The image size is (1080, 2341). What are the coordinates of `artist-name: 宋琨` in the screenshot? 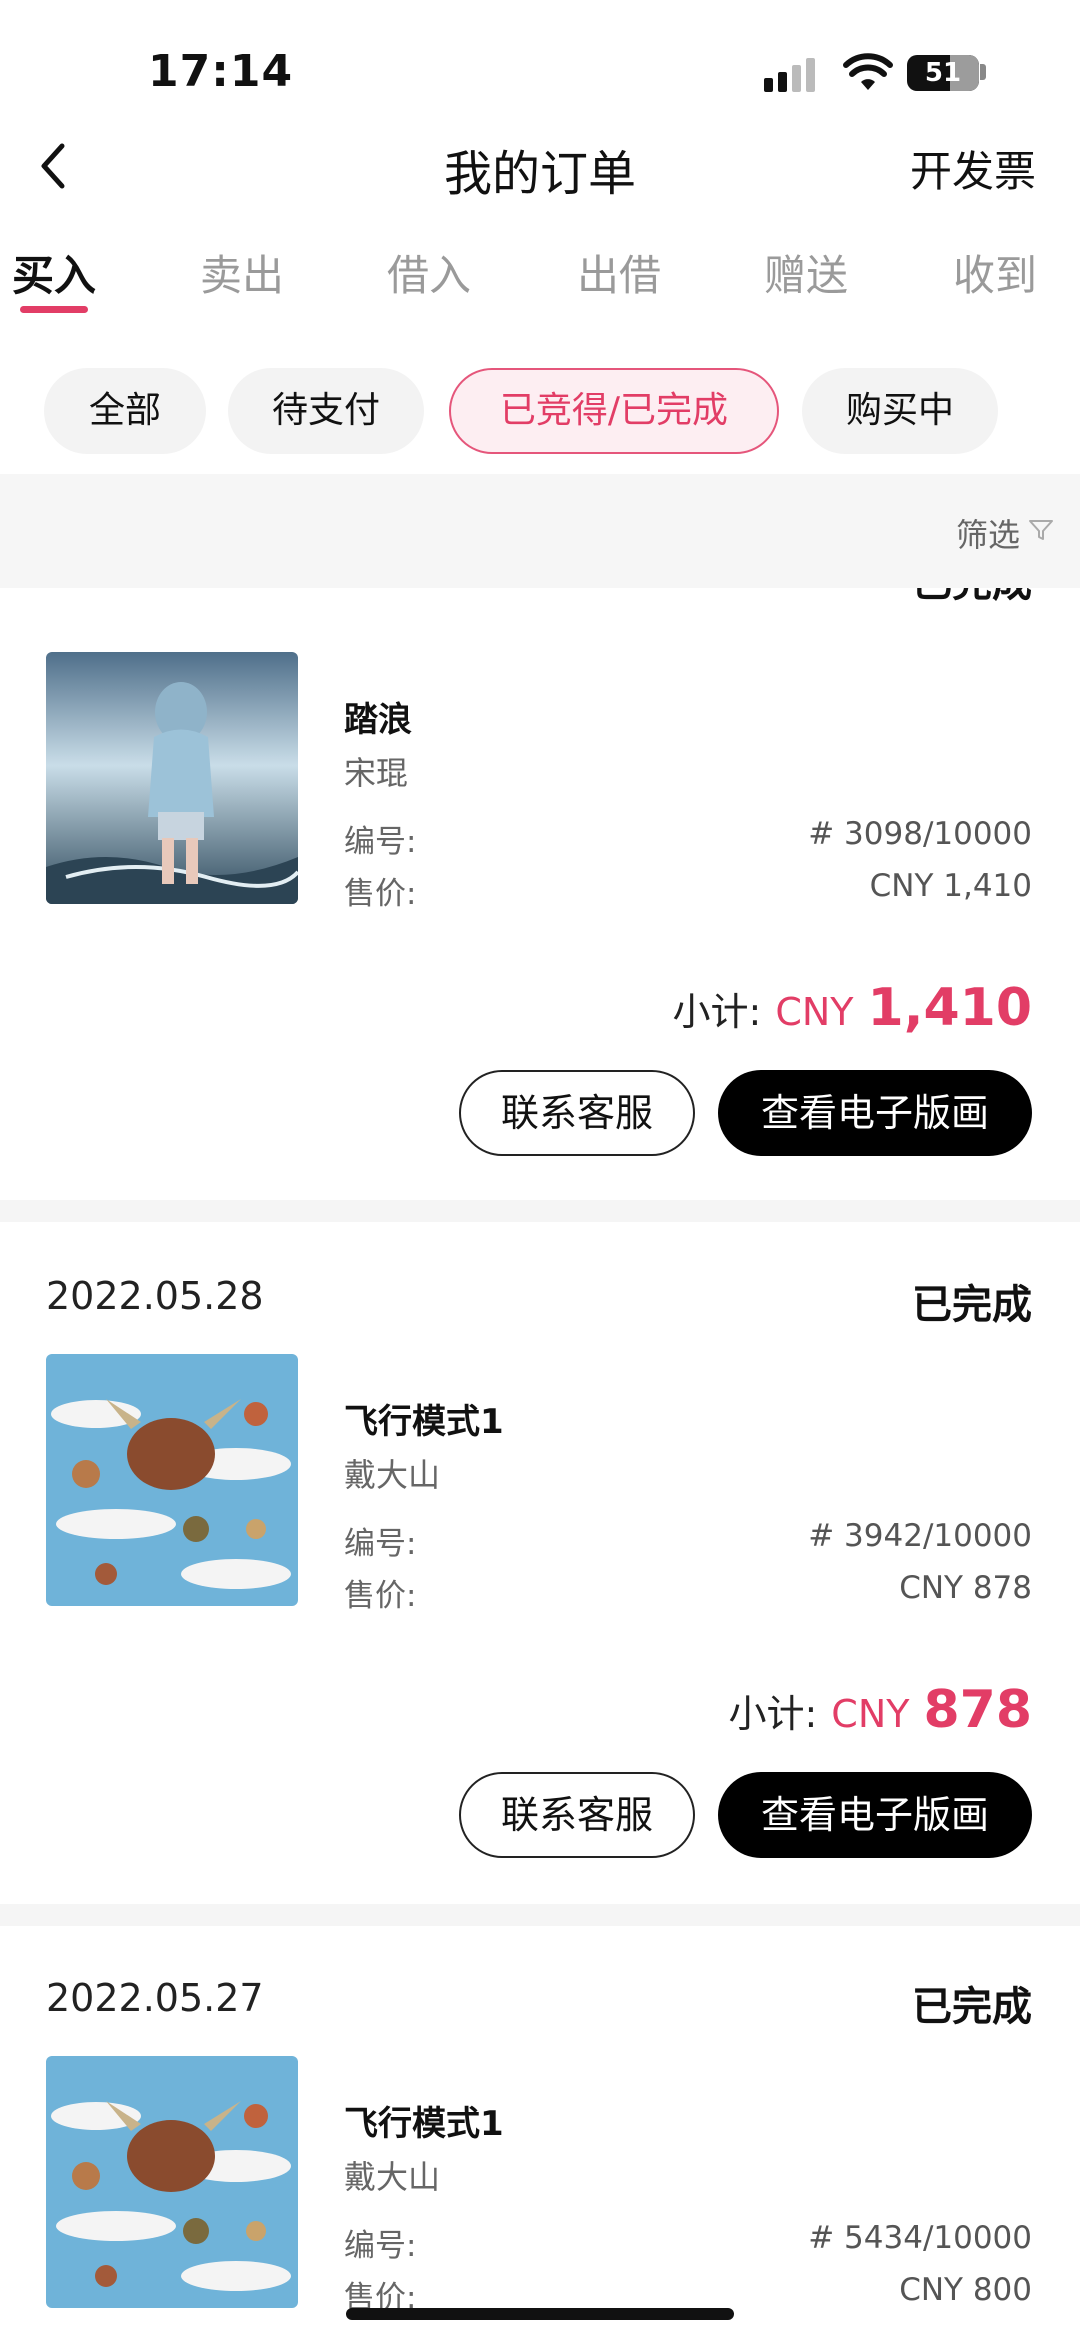 It's located at (376, 773).